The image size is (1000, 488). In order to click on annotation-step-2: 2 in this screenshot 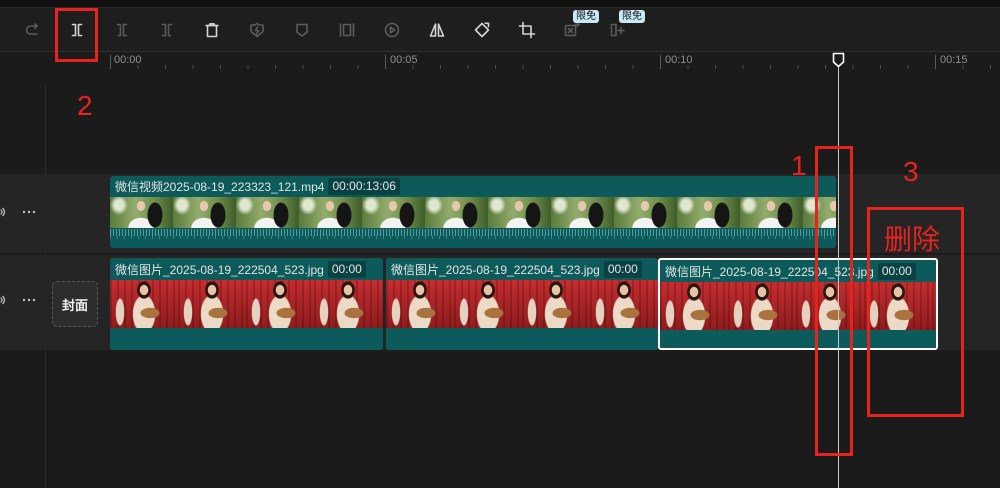, I will do `click(85, 105)`.